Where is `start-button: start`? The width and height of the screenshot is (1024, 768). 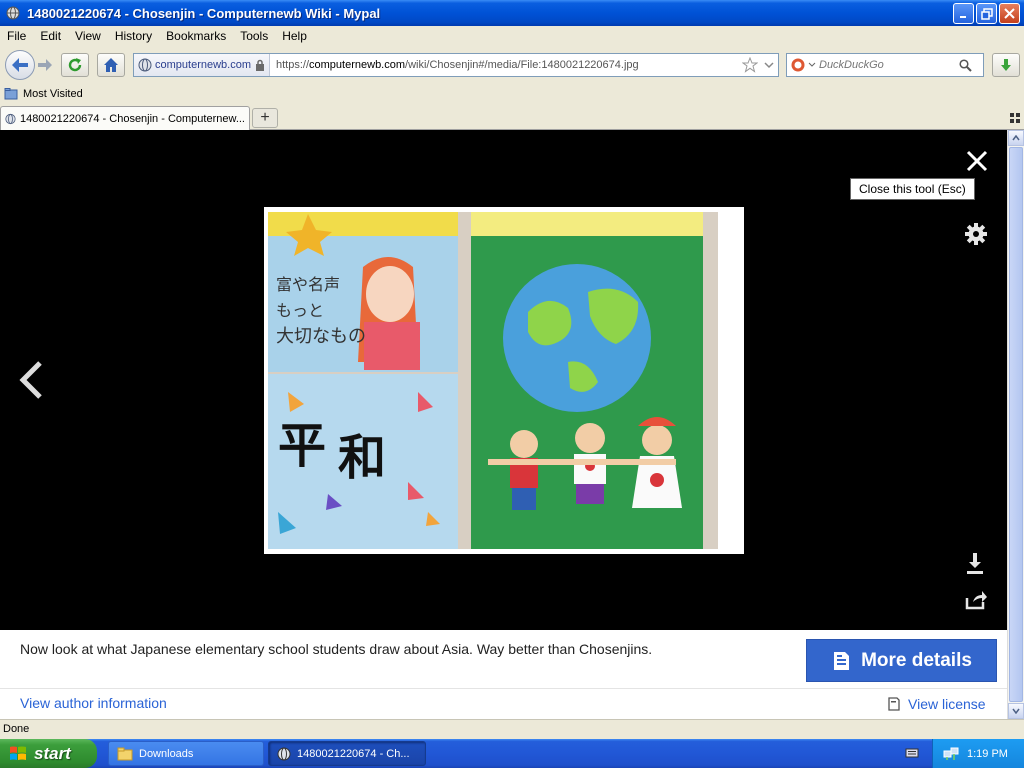
start-button: start is located at coordinates (48, 753).